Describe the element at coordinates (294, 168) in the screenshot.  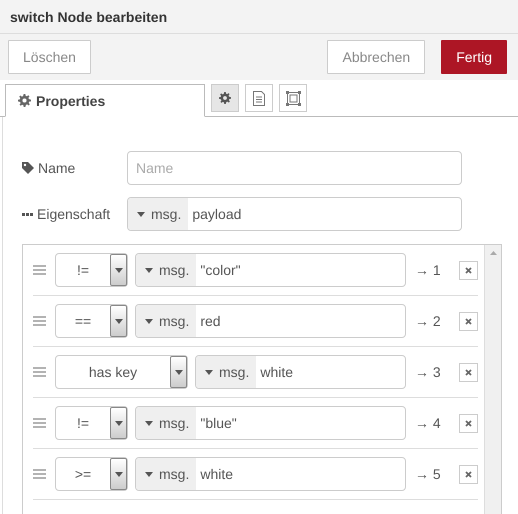
I see `name-input: Name` at that location.